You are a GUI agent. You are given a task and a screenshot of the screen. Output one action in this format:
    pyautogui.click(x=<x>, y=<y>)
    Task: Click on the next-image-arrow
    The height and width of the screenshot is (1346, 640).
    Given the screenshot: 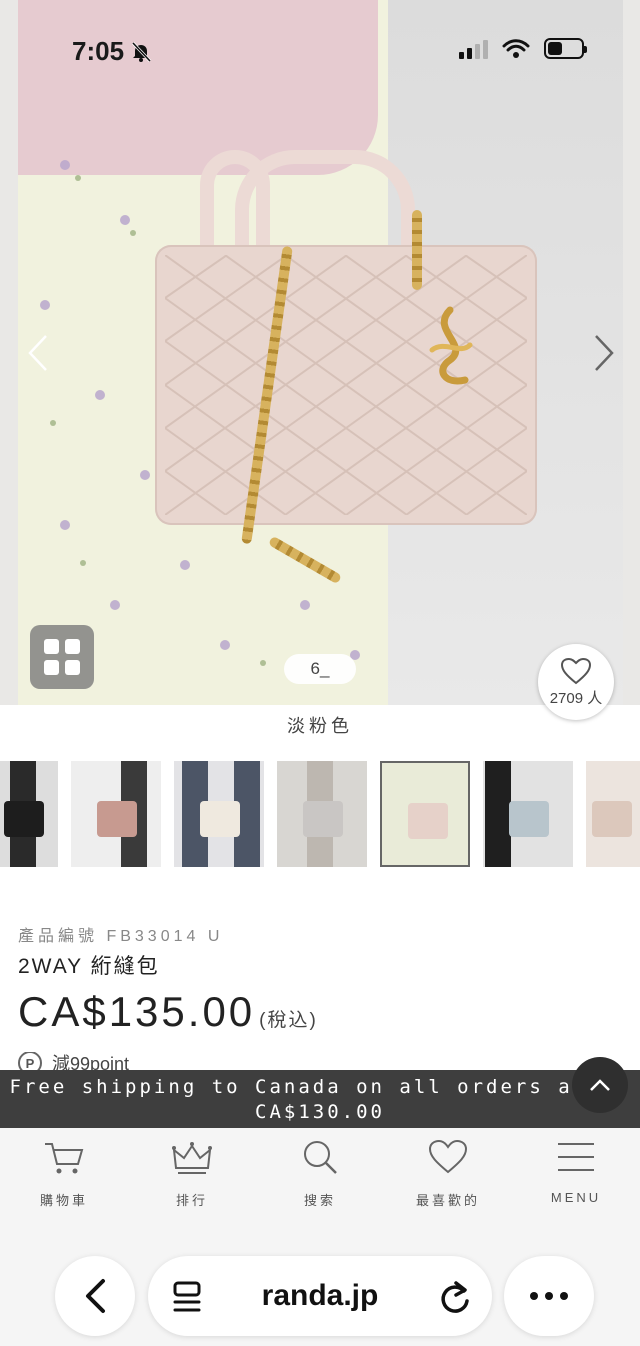 What is the action you would take?
    pyautogui.click(x=603, y=353)
    